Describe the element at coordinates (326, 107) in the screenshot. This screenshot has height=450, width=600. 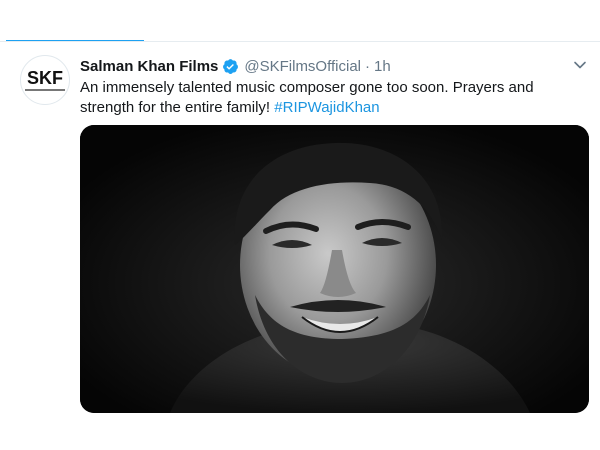
I see `hashtag-link: #RIPWajidKhan` at that location.